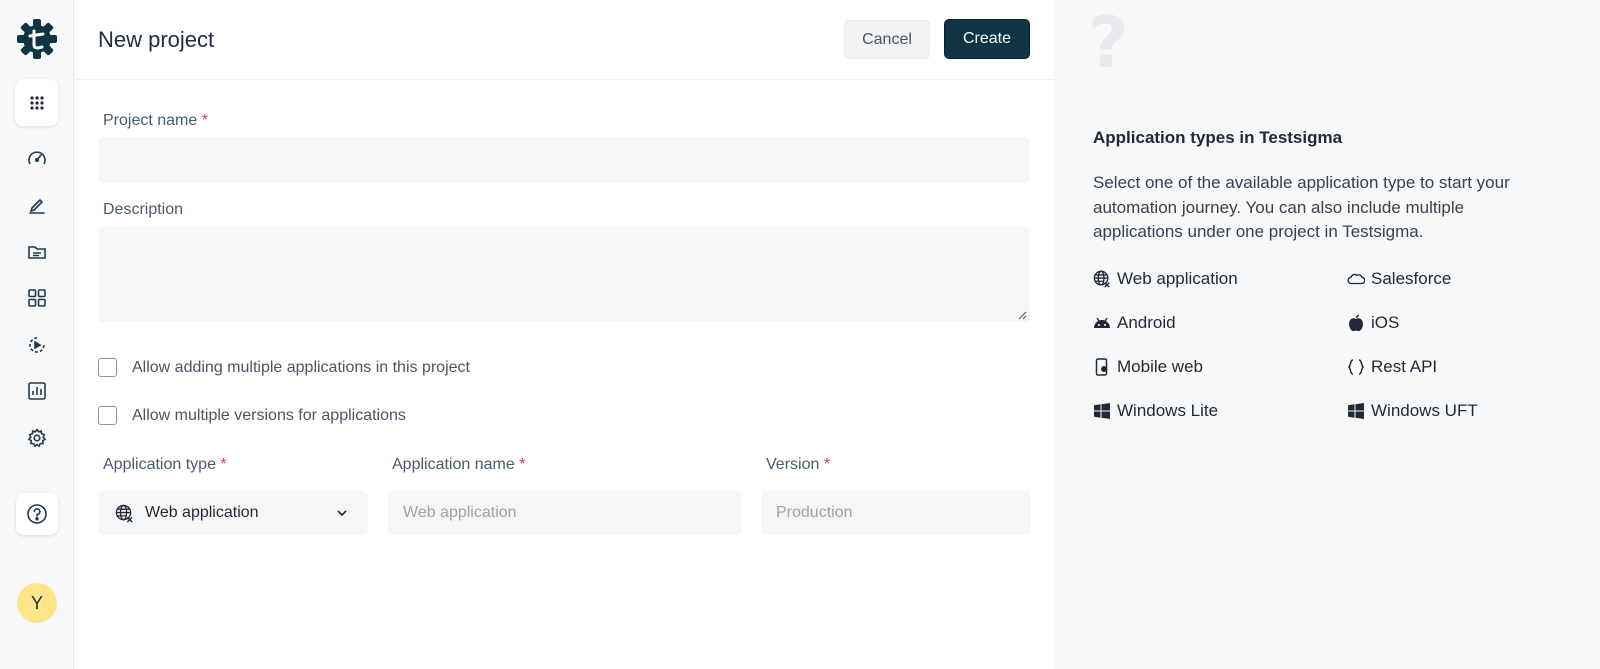  I want to click on page-title: New project, so click(156, 39).